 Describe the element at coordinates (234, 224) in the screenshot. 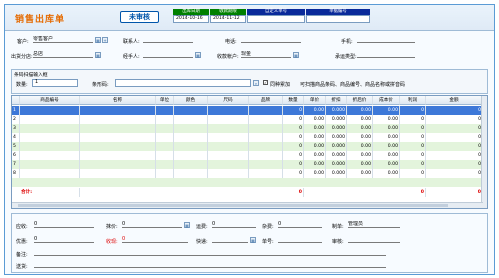

I see `freight-field: 0` at that location.